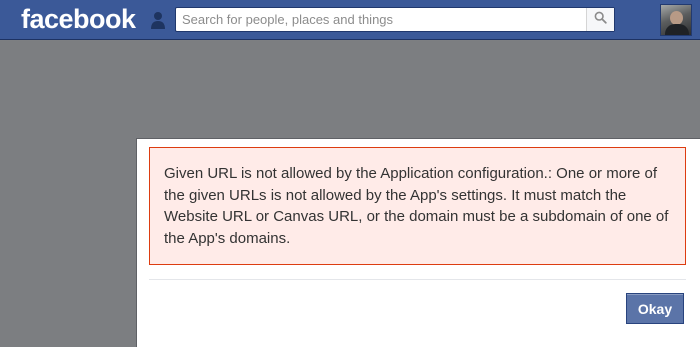 Image resolution: width=700 pixels, height=347 pixels. I want to click on okay-button: Okay, so click(655, 308).